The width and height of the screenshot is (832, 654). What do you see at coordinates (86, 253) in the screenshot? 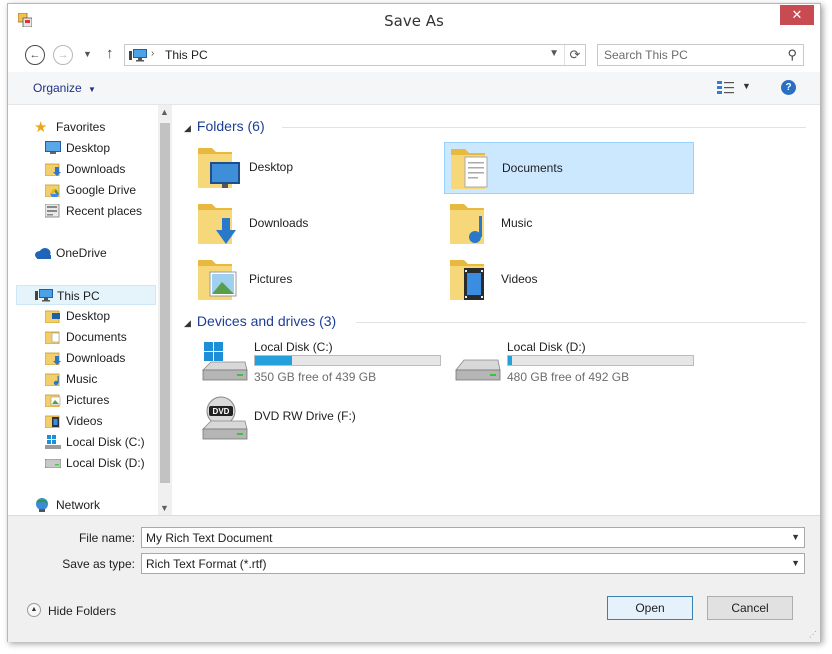
I see `sidebar-item-onedrive: OneDrive` at bounding box center [86, 253].